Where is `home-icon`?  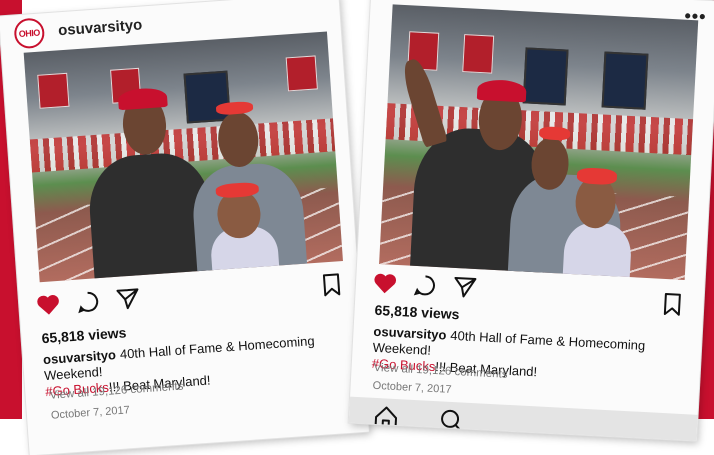
home-icon is located at coordinates (385, 417).